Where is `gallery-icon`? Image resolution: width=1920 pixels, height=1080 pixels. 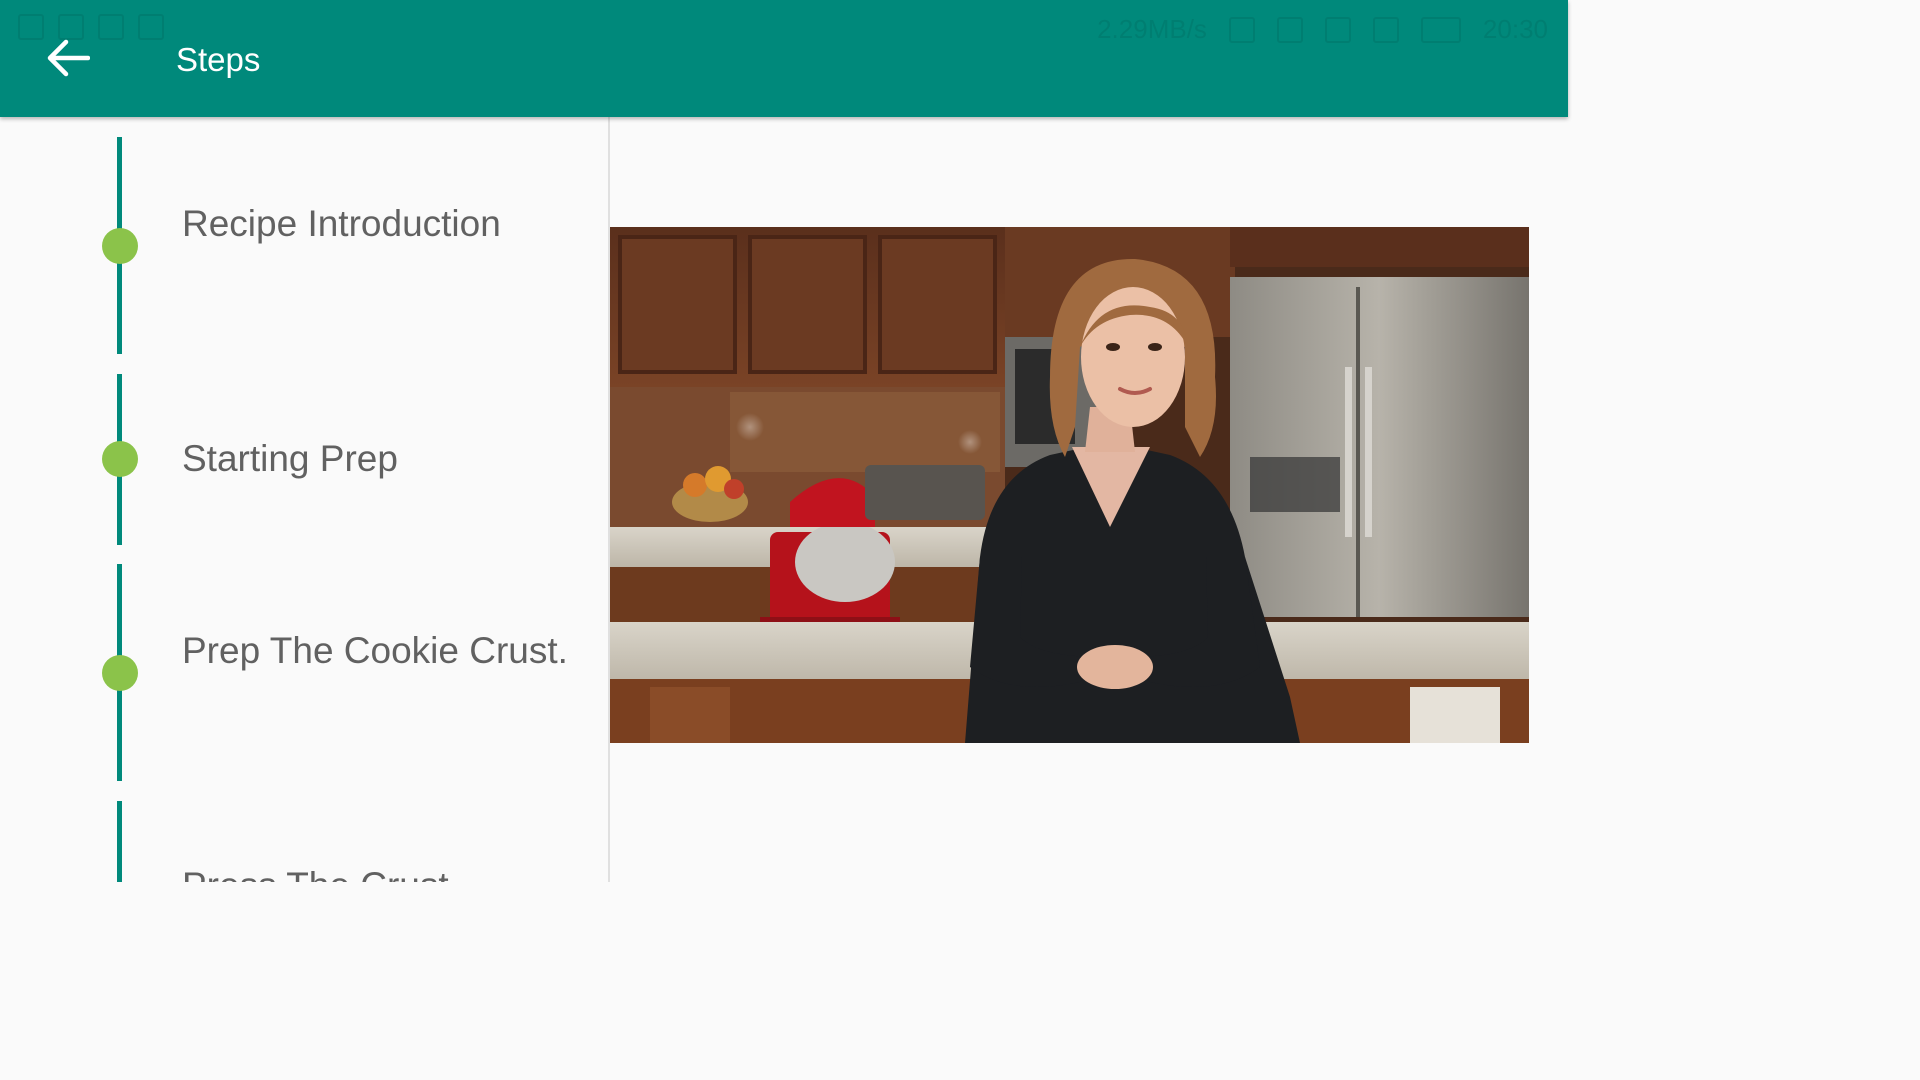 gallery-icon is located at coordinates (111, 27).